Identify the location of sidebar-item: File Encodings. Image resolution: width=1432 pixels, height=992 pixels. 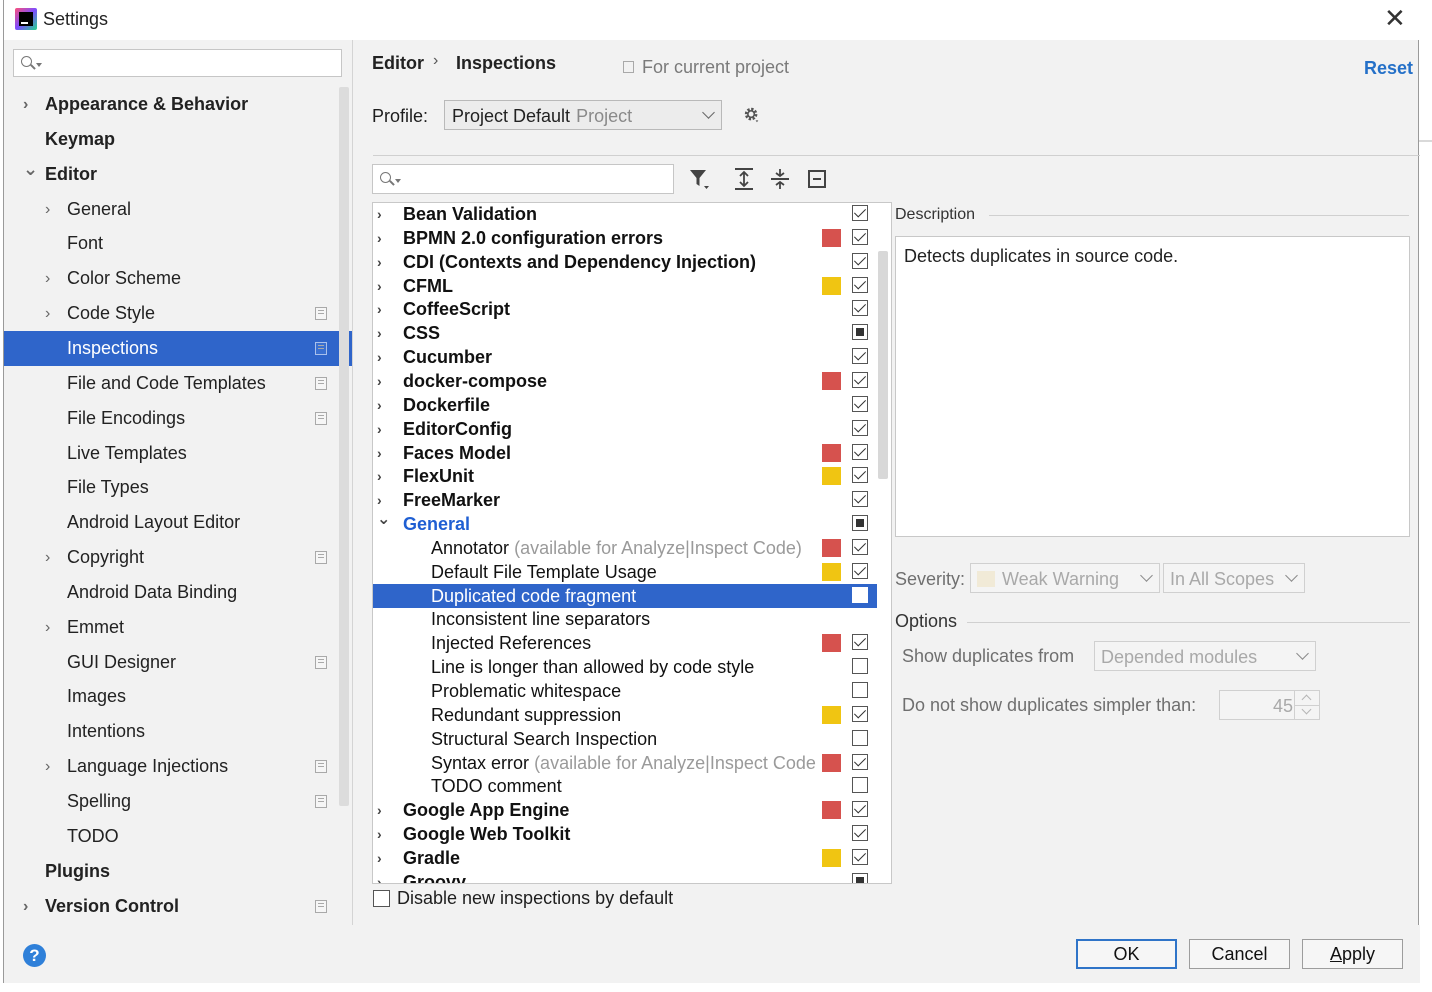
(178, 418).